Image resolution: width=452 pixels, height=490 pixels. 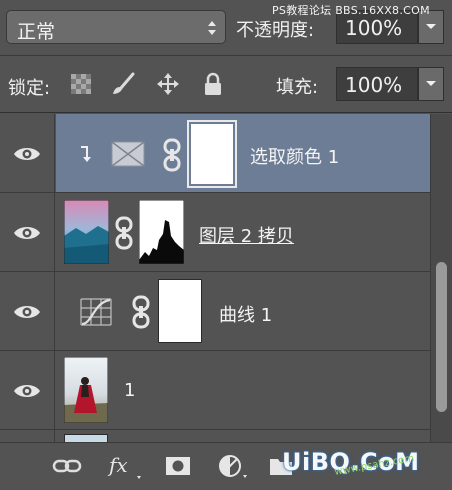 I want to click on curves-mask-thumbnail, so click(x=180, y=311).